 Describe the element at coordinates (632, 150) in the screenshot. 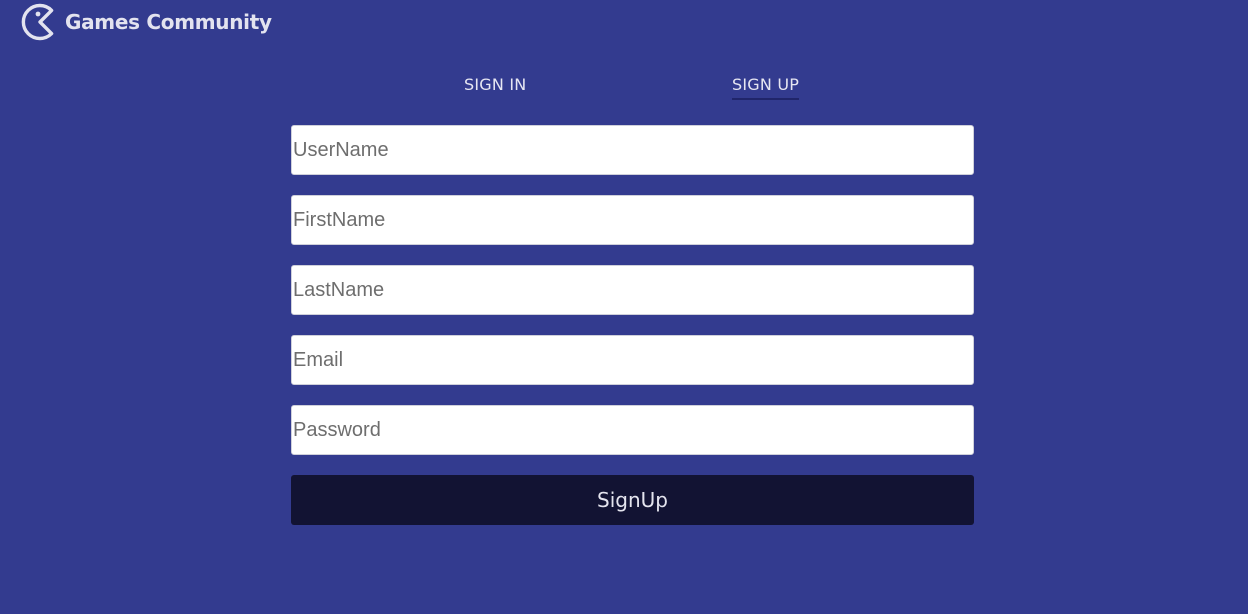

I see `username-field` at that location.